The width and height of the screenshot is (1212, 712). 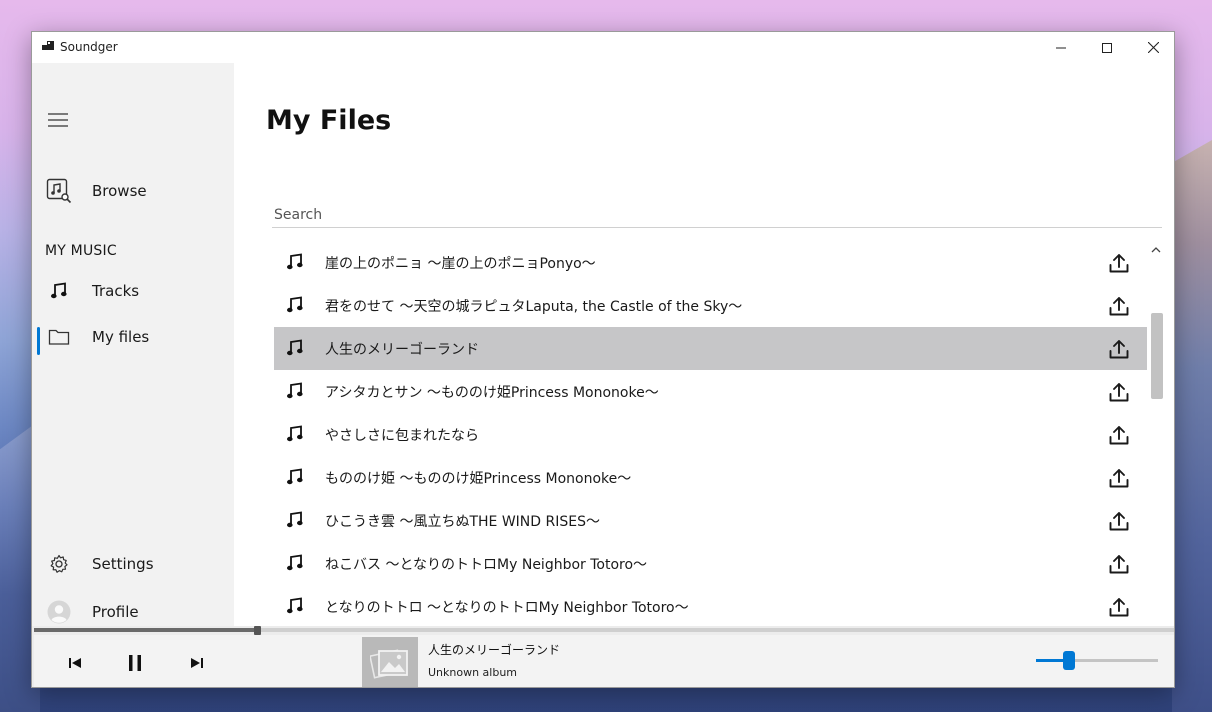 What do you see at coordinates (48, 45) in the screenshot?
I see `app-logo-icon` at bounding box center [48, 45].